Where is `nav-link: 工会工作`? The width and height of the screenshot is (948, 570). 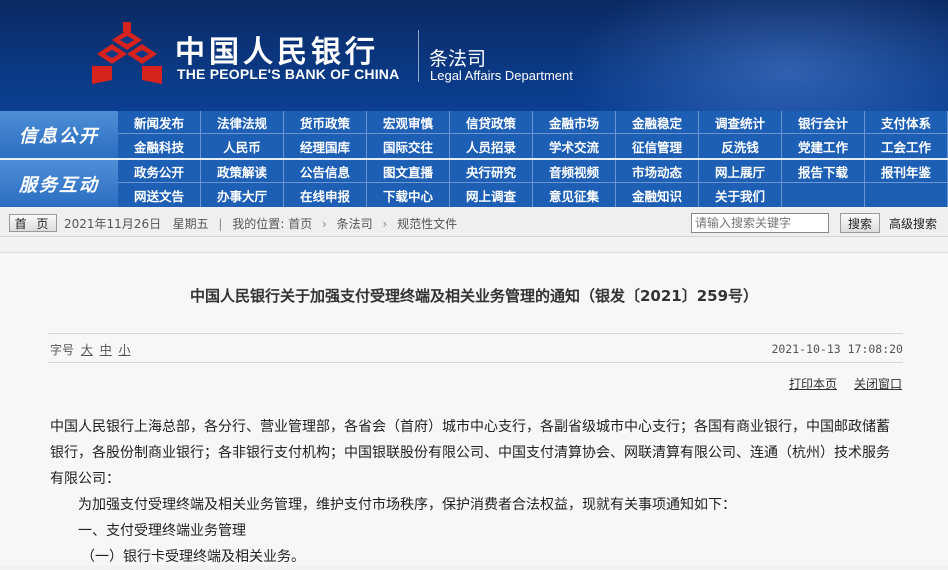 nav-link: 工会工作 is located at coordinates (906, 146).